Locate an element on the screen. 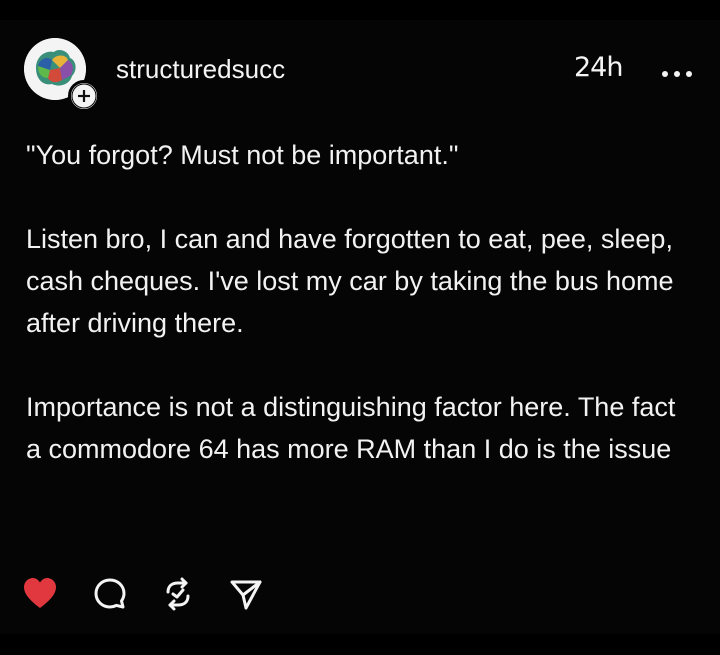  comment-icon is located at coordinates (110, 594).